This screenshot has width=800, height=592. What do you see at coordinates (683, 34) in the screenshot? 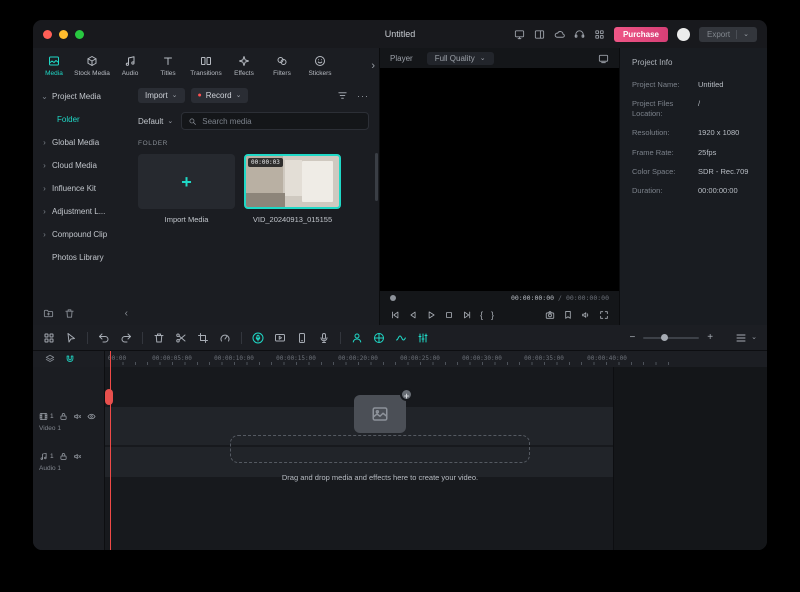
I see `account-avatar` at bounding box center [683, 34].